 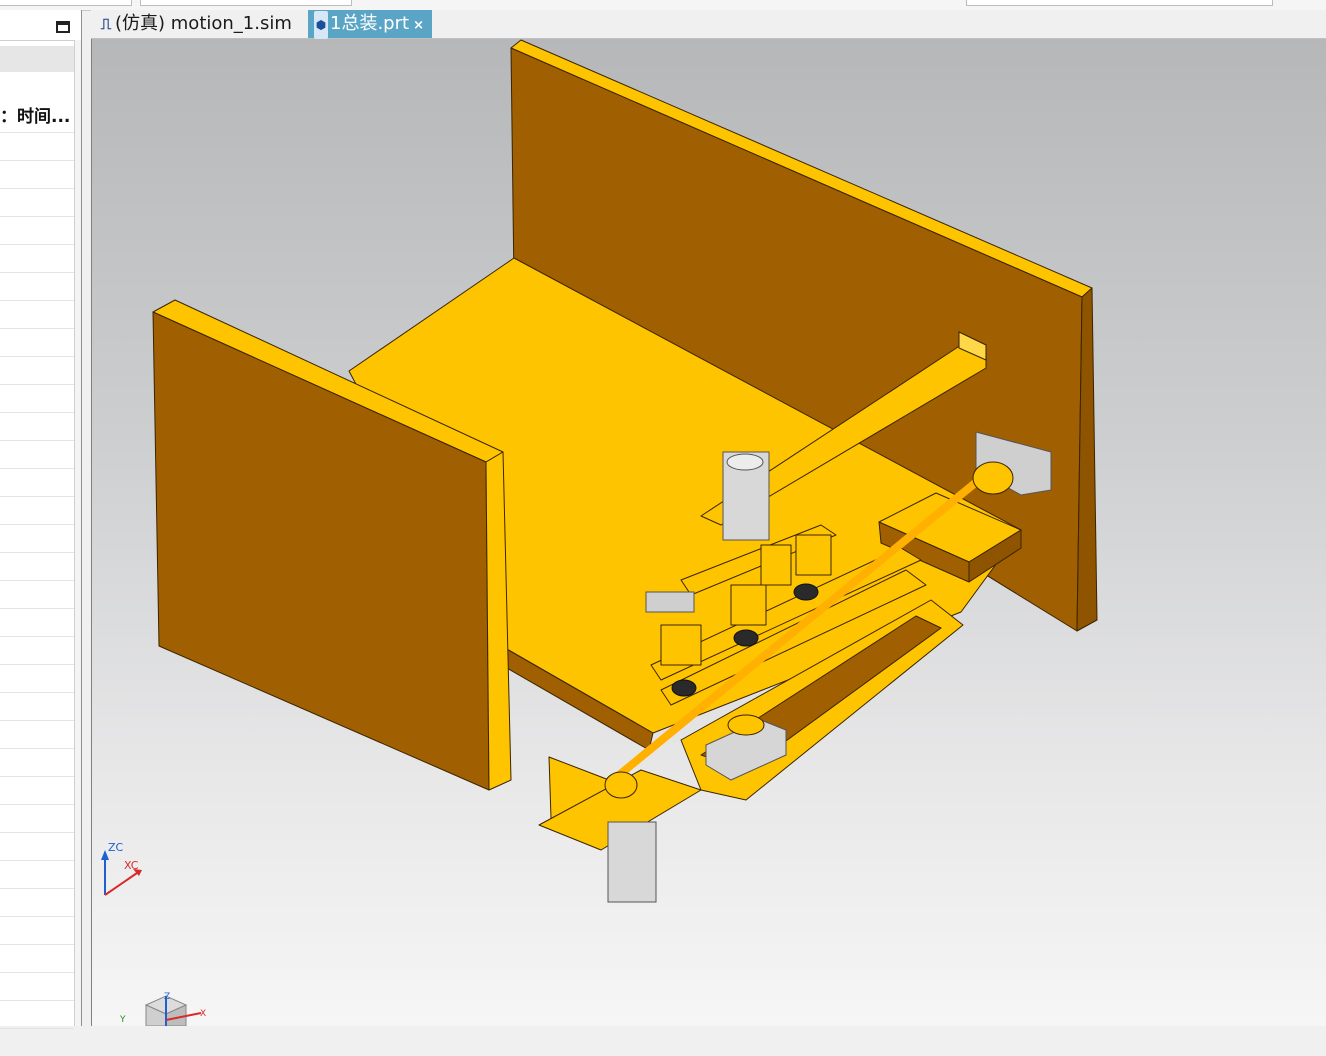 I want to click on close-tab-icon: ×, so click(x=418, y=25).